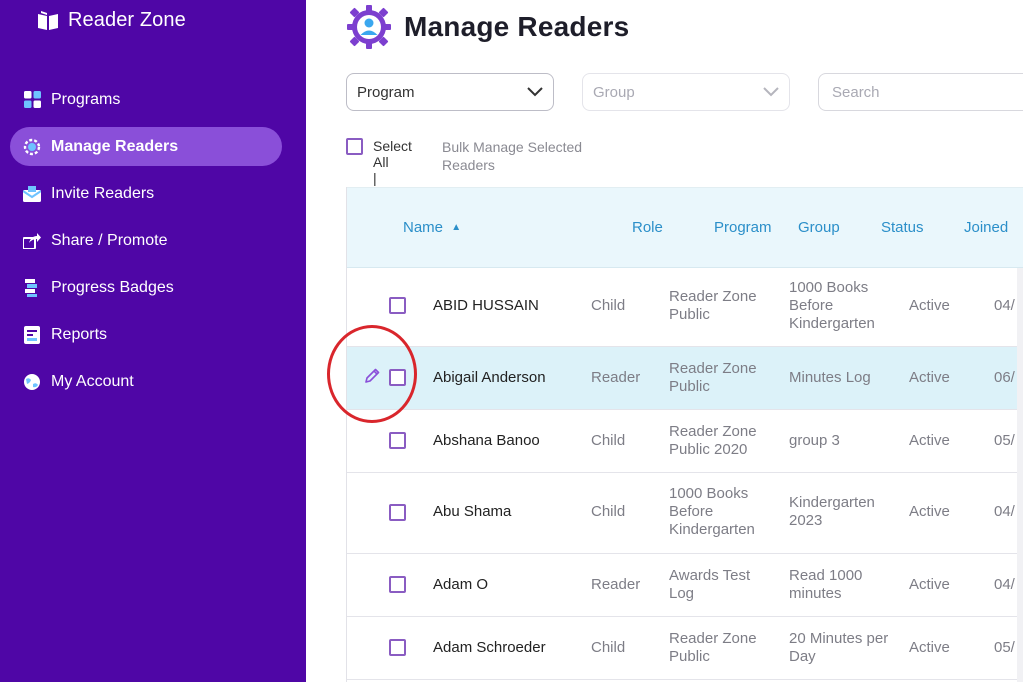  I want to click on select-all-label: Select All |, so click(392, 162).